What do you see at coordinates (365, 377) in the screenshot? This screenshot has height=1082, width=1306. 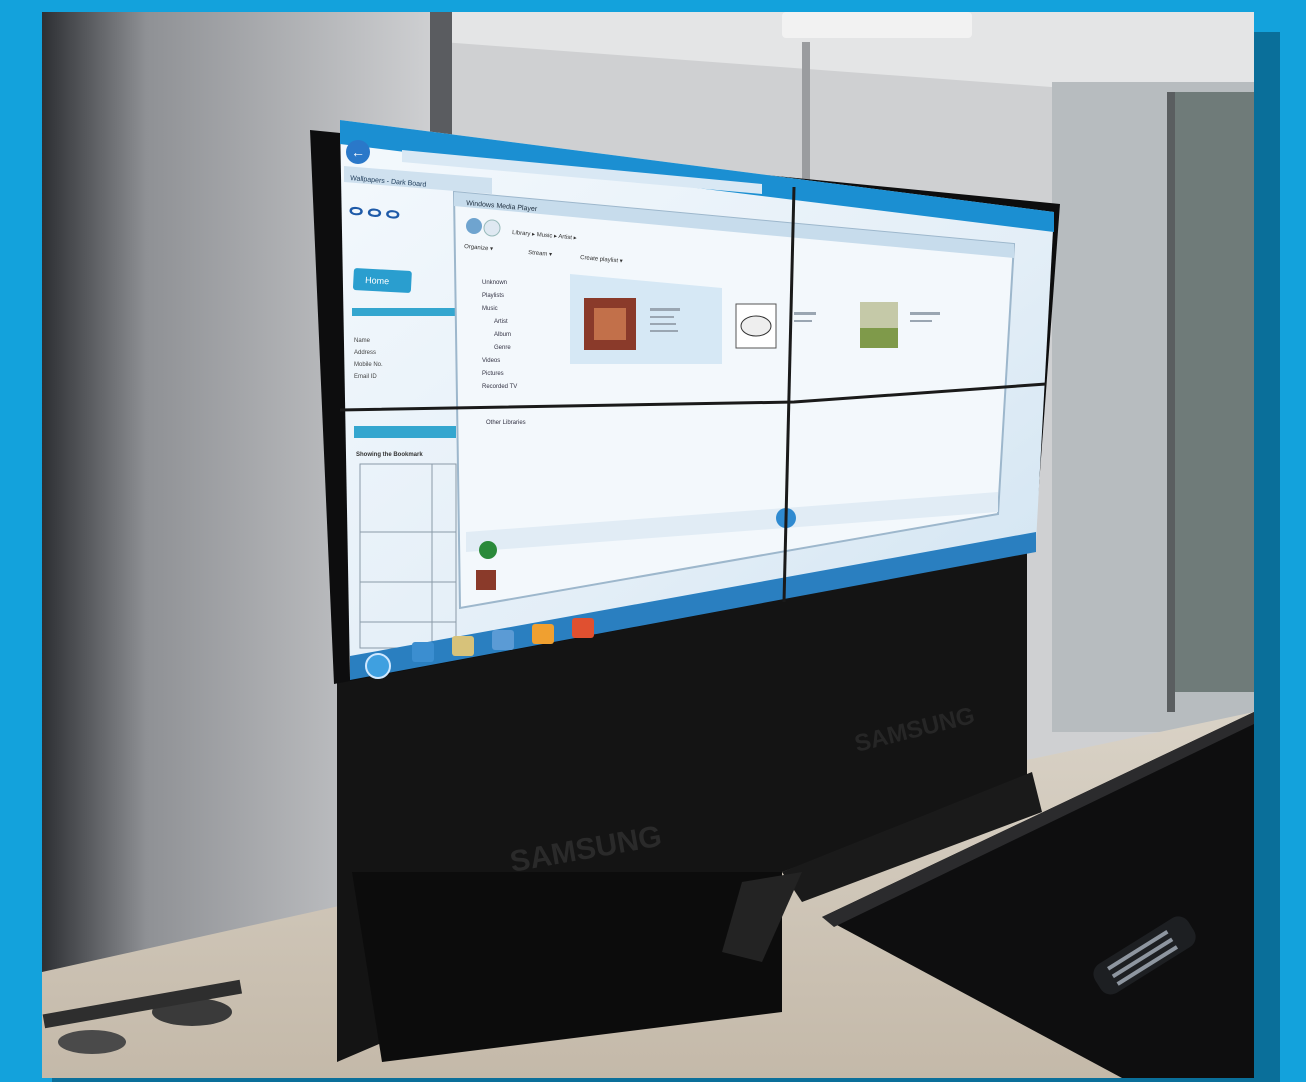 I see `field-email: Email ID` at bounding box center [365, 377].